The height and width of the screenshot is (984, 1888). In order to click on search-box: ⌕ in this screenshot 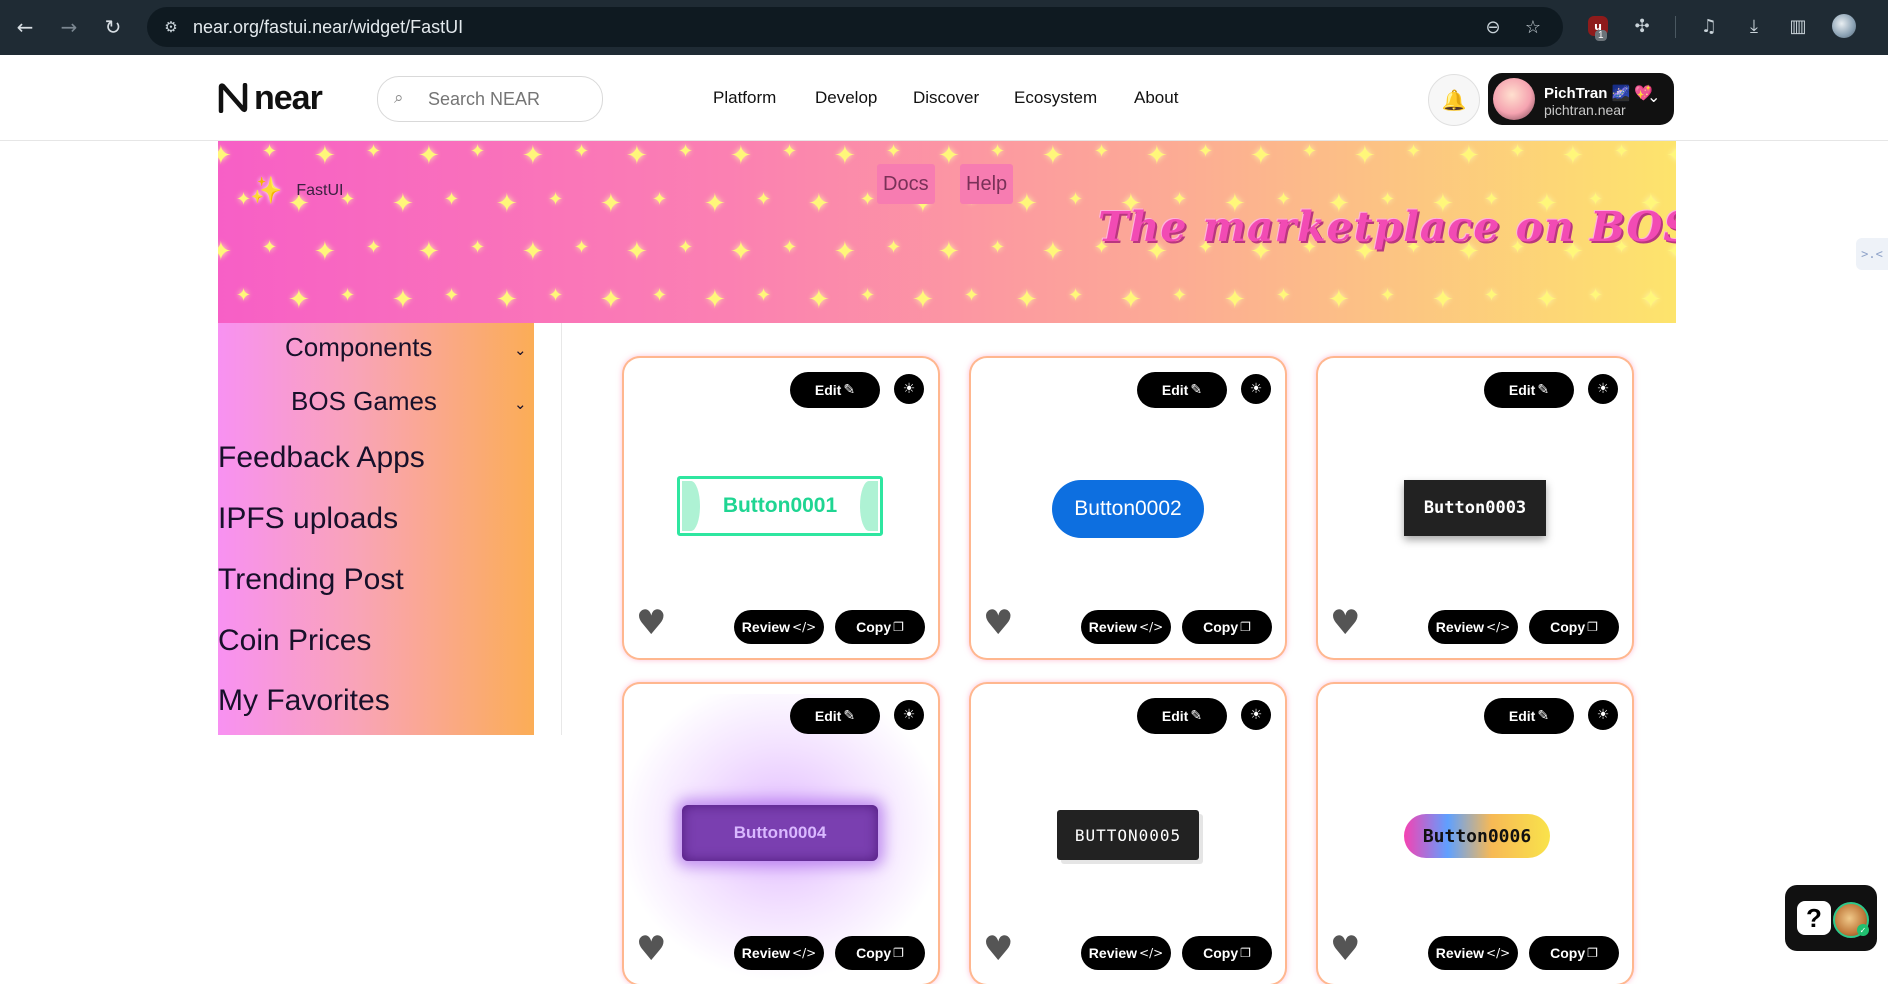, I will do `click(490, 99)`.